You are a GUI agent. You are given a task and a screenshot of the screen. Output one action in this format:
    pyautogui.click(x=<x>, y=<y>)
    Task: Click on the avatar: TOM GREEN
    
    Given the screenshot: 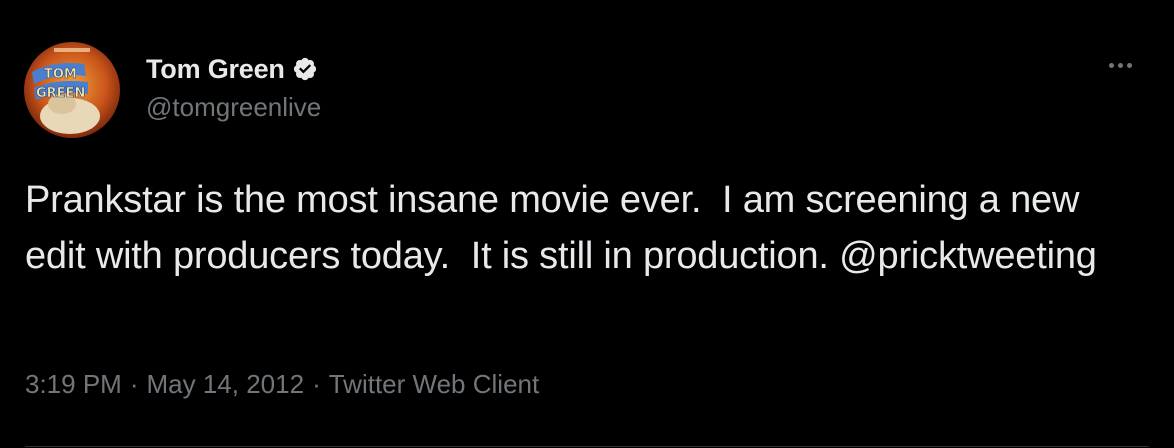 What is the action you would take?
    pyautogui.click(x=72, y=90)
    